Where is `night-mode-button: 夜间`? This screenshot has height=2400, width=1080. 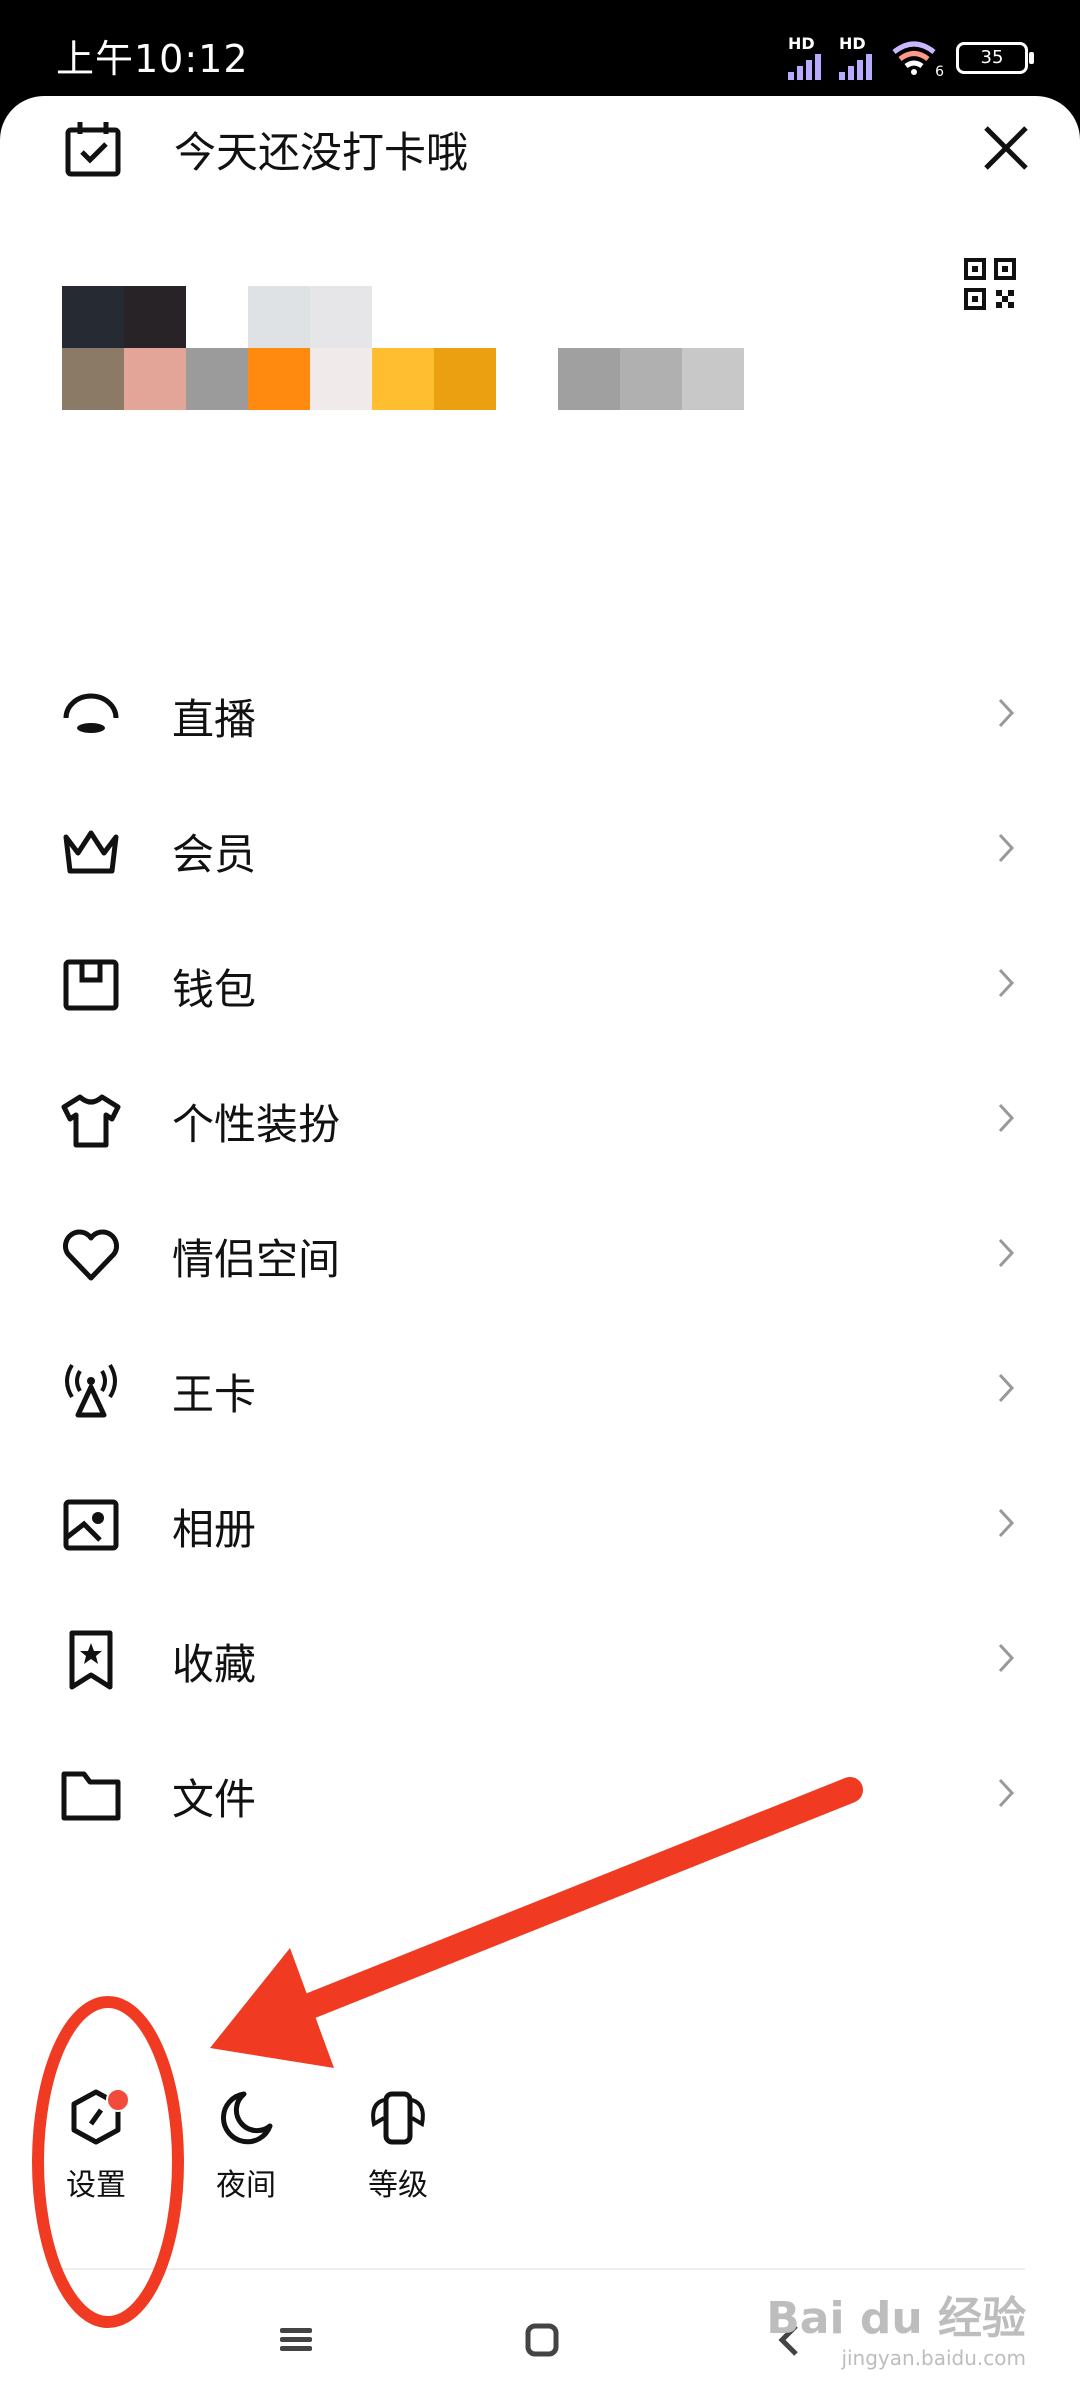
night-mode-button: 夜间 is located at coordinates (246, 2145).